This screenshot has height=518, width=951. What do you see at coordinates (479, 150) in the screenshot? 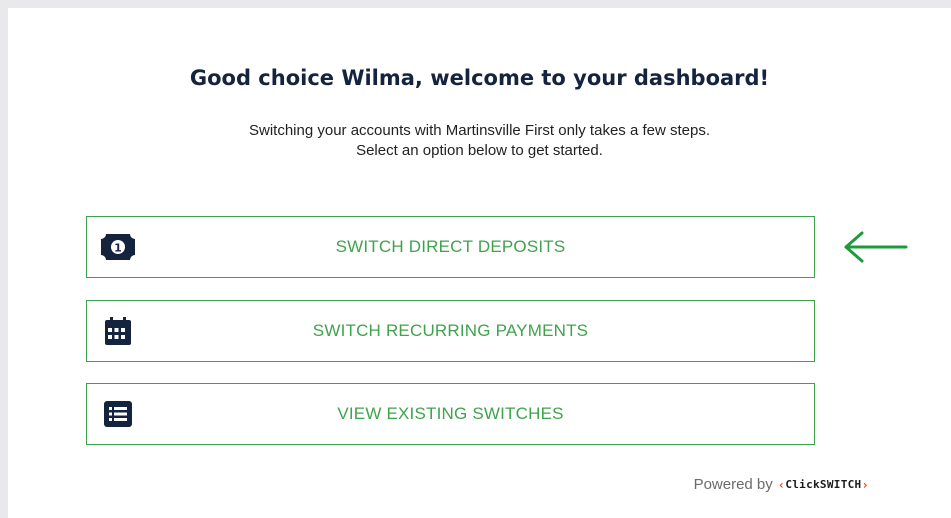
I see `subtitle-line-2: Select an option below to get started.` at bounding box center [479, 150].